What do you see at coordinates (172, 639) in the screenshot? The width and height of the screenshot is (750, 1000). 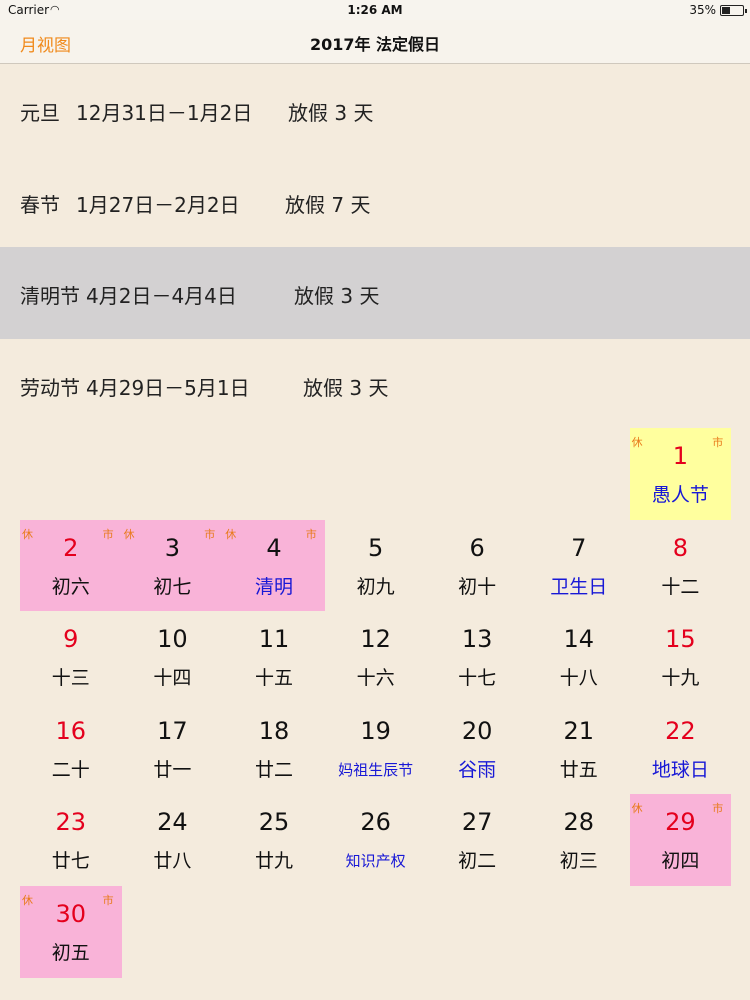 I see `day-number: 10` at bounding box center [172, 639].